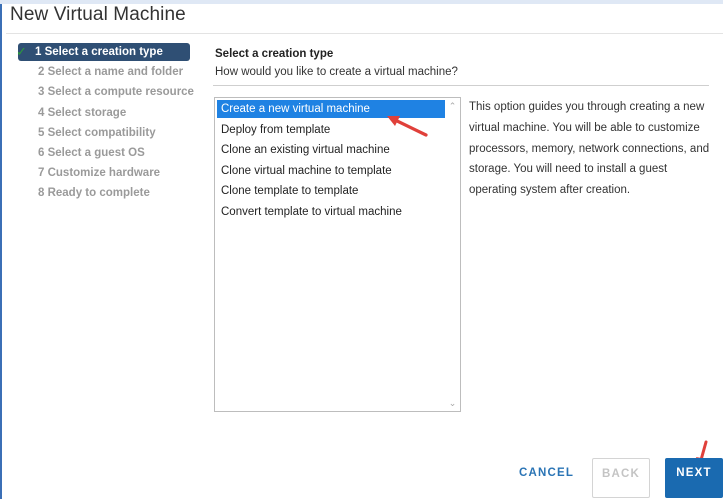 The image size is (723, 499). What do you see at coordinates (331, 150) in the screenshot?
I see `list-item-clone-existing-vm: Clone an existing virtual machine` at bounding box center [331, 150].